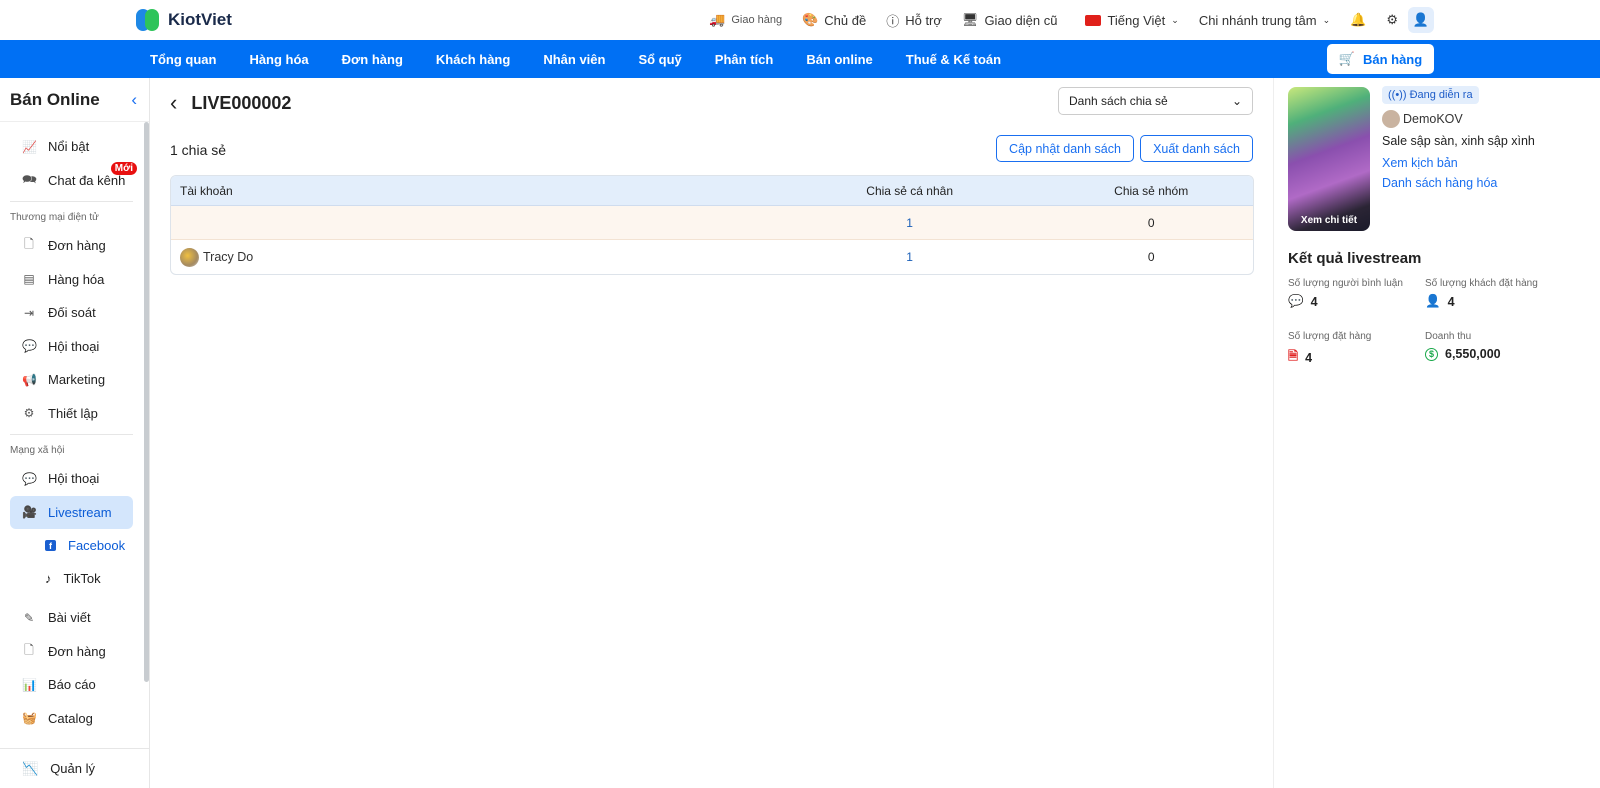 This screenshot has height=788, width=1600. I want to click on view-select: Danh sách chia sẻ ⌄, so click(1155, 101).